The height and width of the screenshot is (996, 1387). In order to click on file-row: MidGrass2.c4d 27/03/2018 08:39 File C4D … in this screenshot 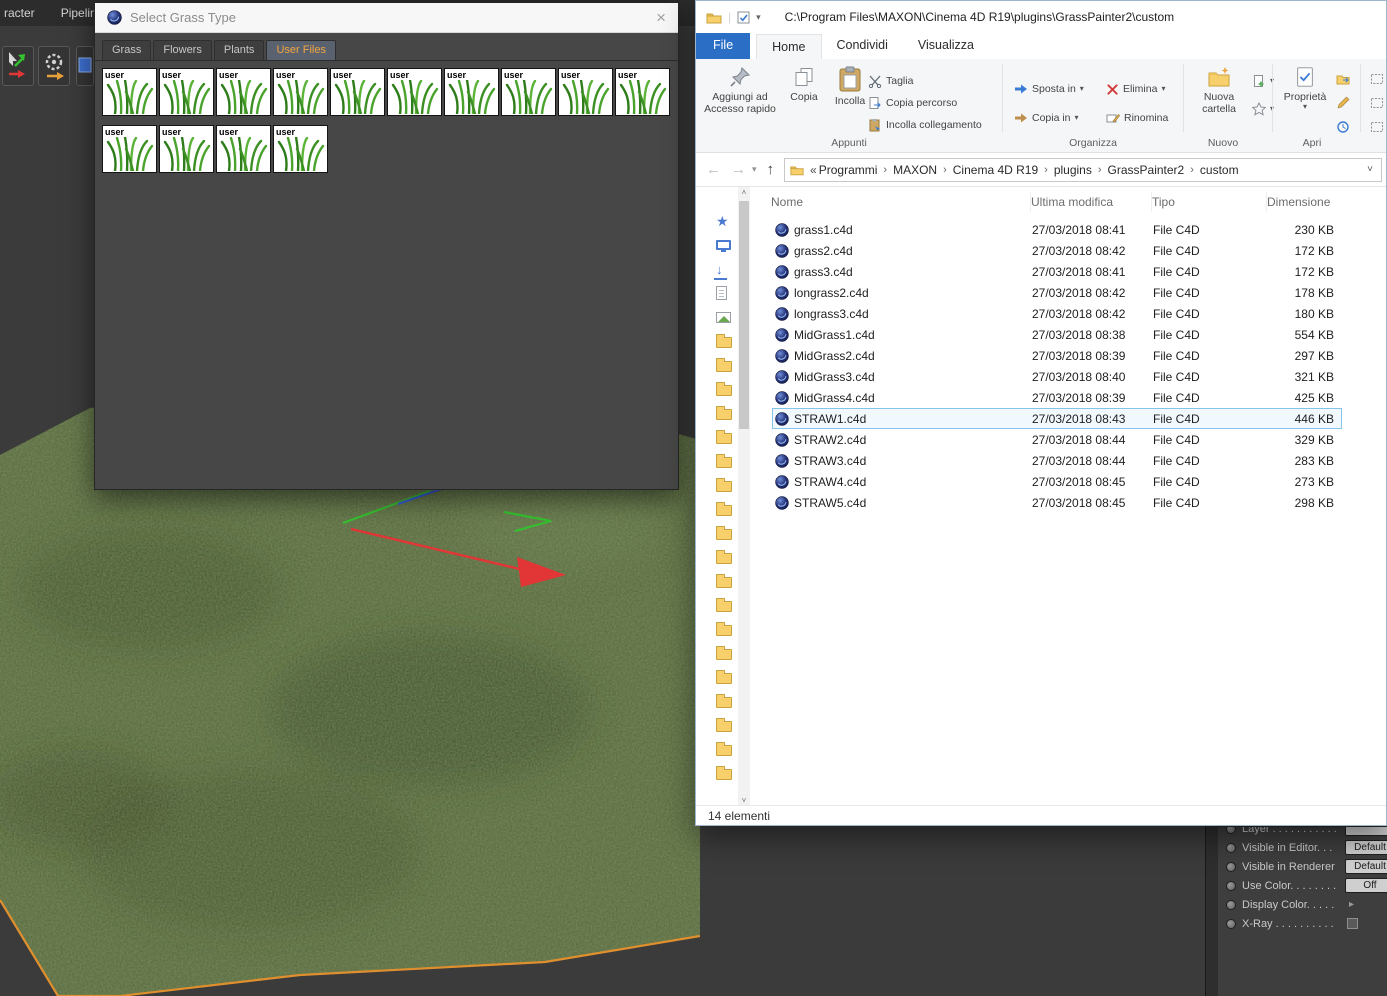, I will do `click(1057, 355)`.